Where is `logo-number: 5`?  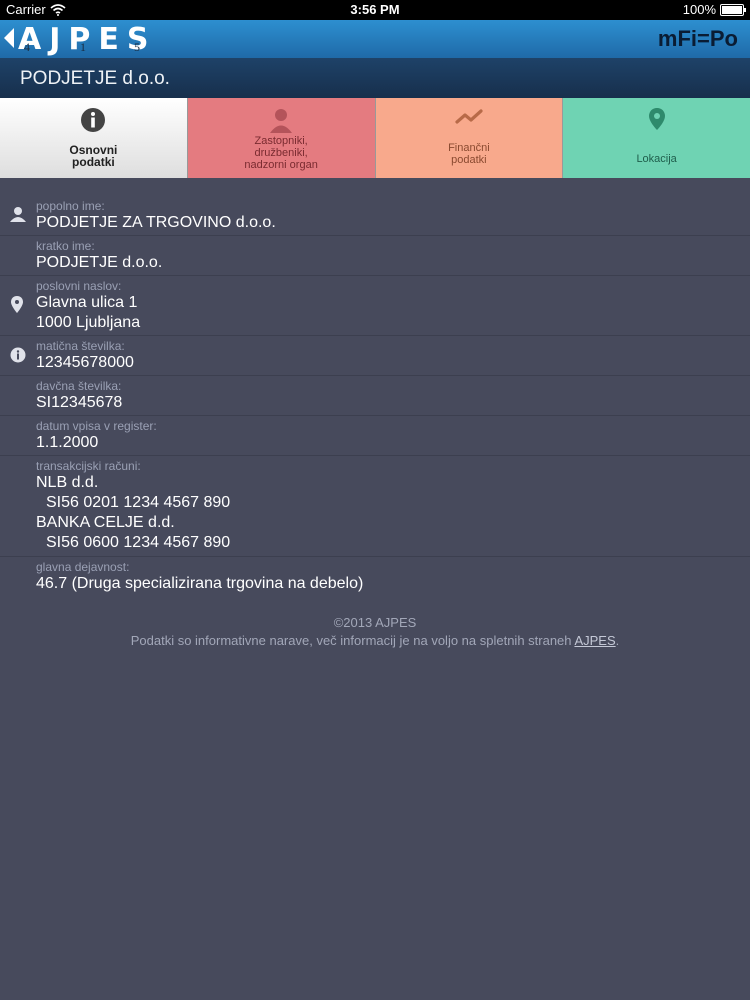 logo-number: 5 is located at coordinates (137, 47).